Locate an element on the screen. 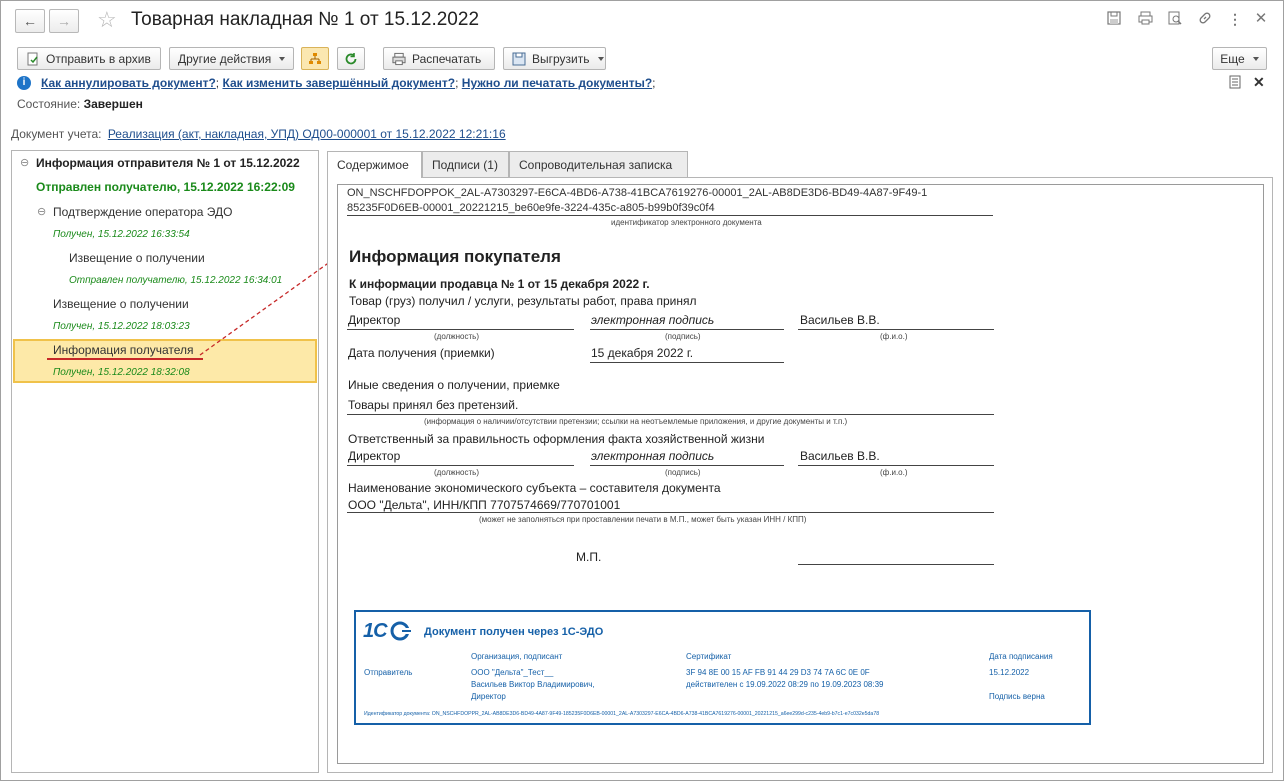 The image size is (1284, 781). refresh-icon is located at coordinates (351, 58).